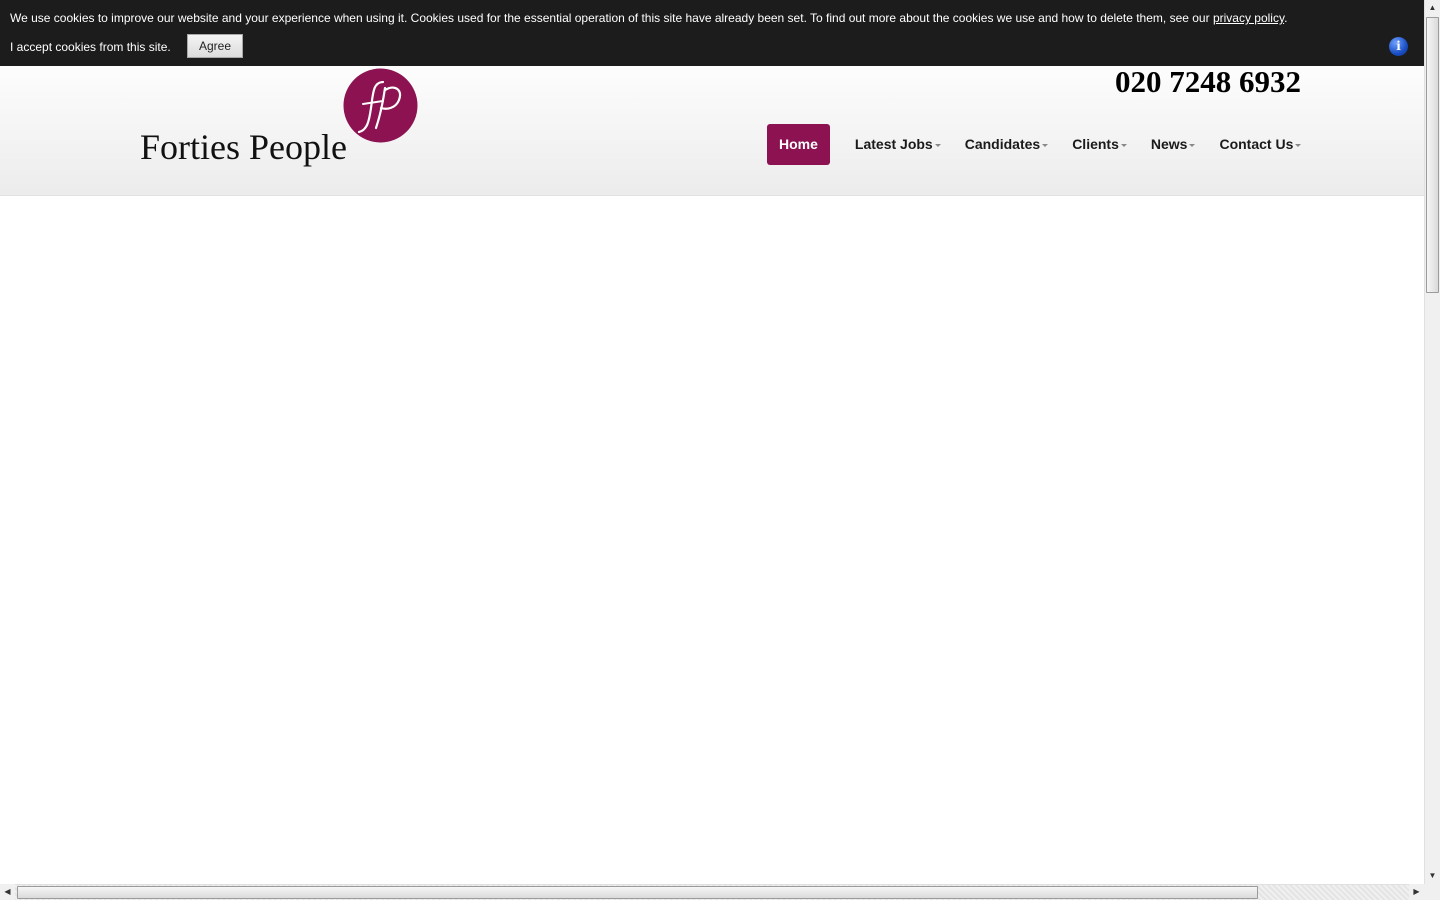 The image size is (1440, 900). I want to click on cookie-message-end: ., so click(1286, 18).